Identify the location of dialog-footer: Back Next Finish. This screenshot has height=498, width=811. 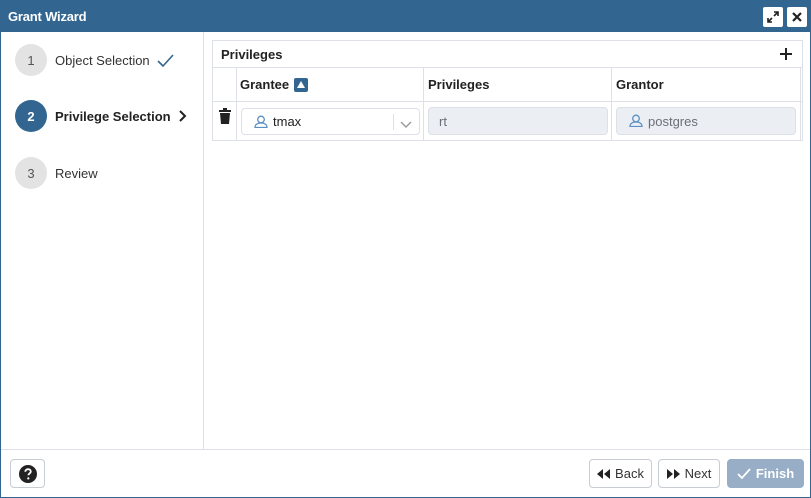
(405, 473).